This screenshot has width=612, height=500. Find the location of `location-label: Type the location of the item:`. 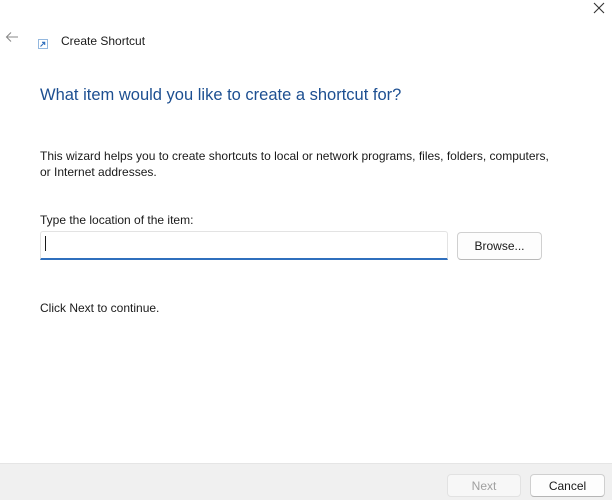

location-label: Type the location of the item: is located at coordinates (117, 220).